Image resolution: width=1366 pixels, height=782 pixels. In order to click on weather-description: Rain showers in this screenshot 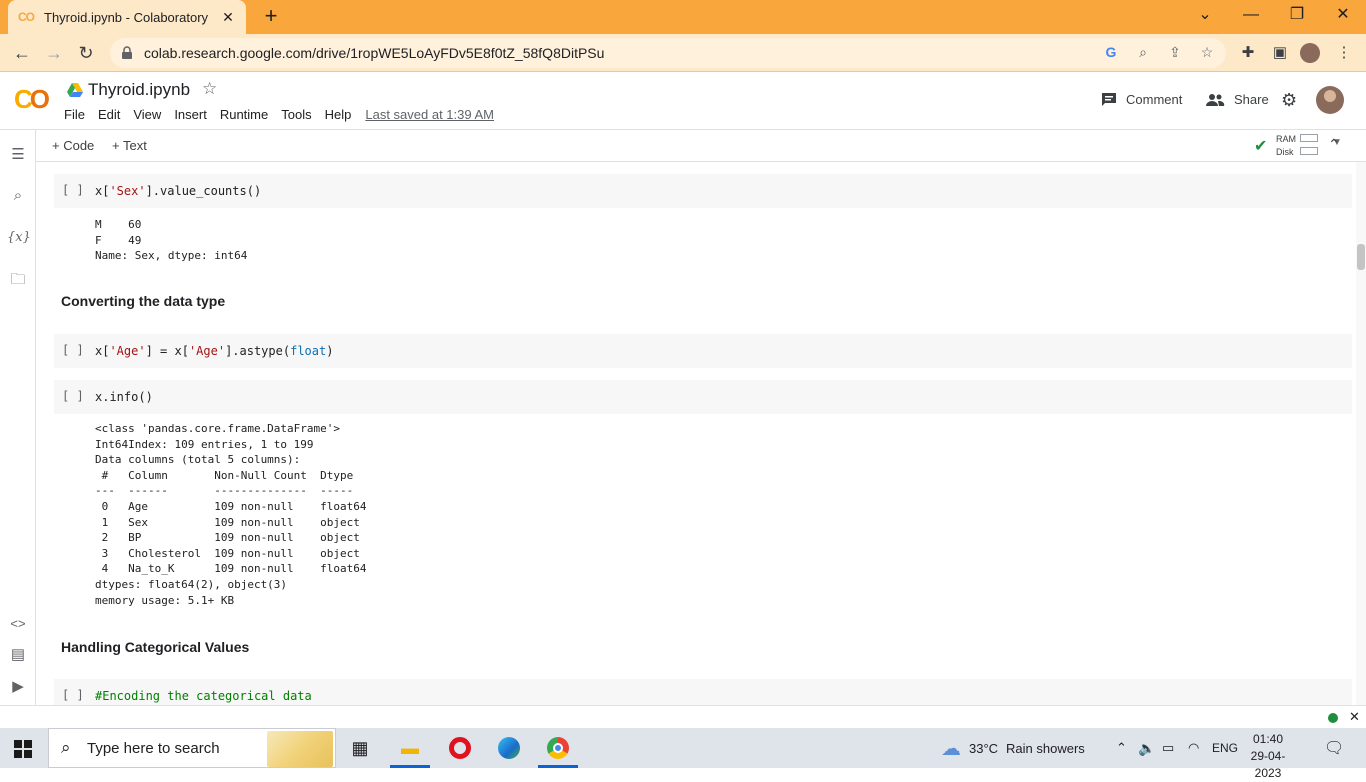, I will do `click(1045, 748)`.